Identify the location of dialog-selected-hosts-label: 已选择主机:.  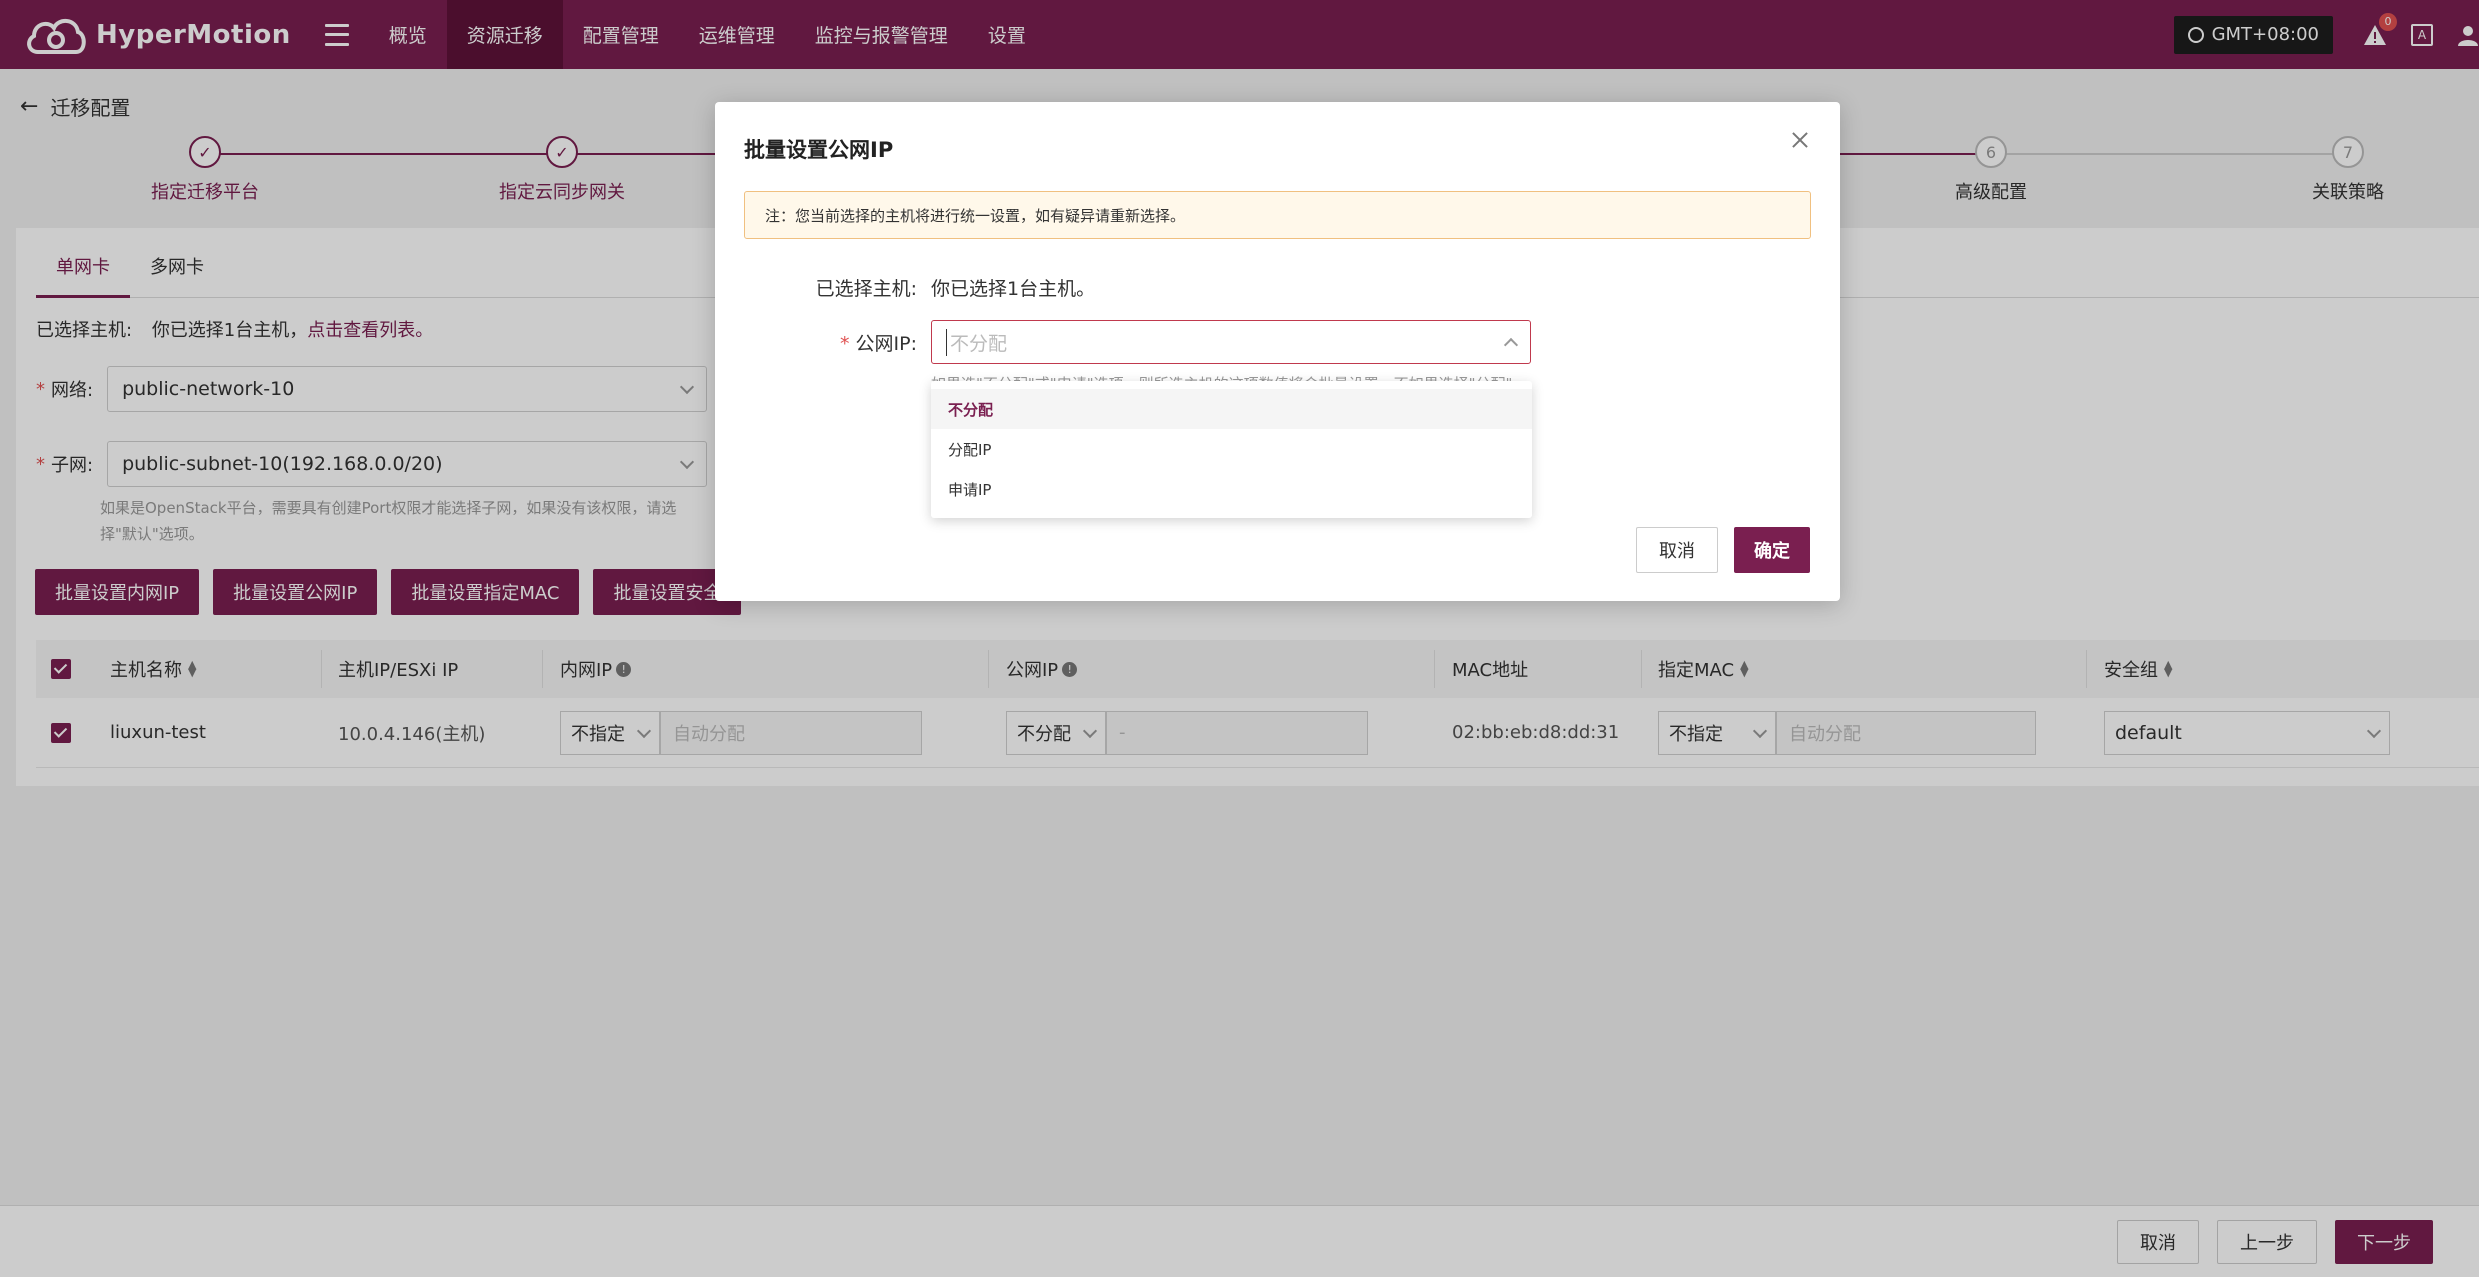
(866, 289).